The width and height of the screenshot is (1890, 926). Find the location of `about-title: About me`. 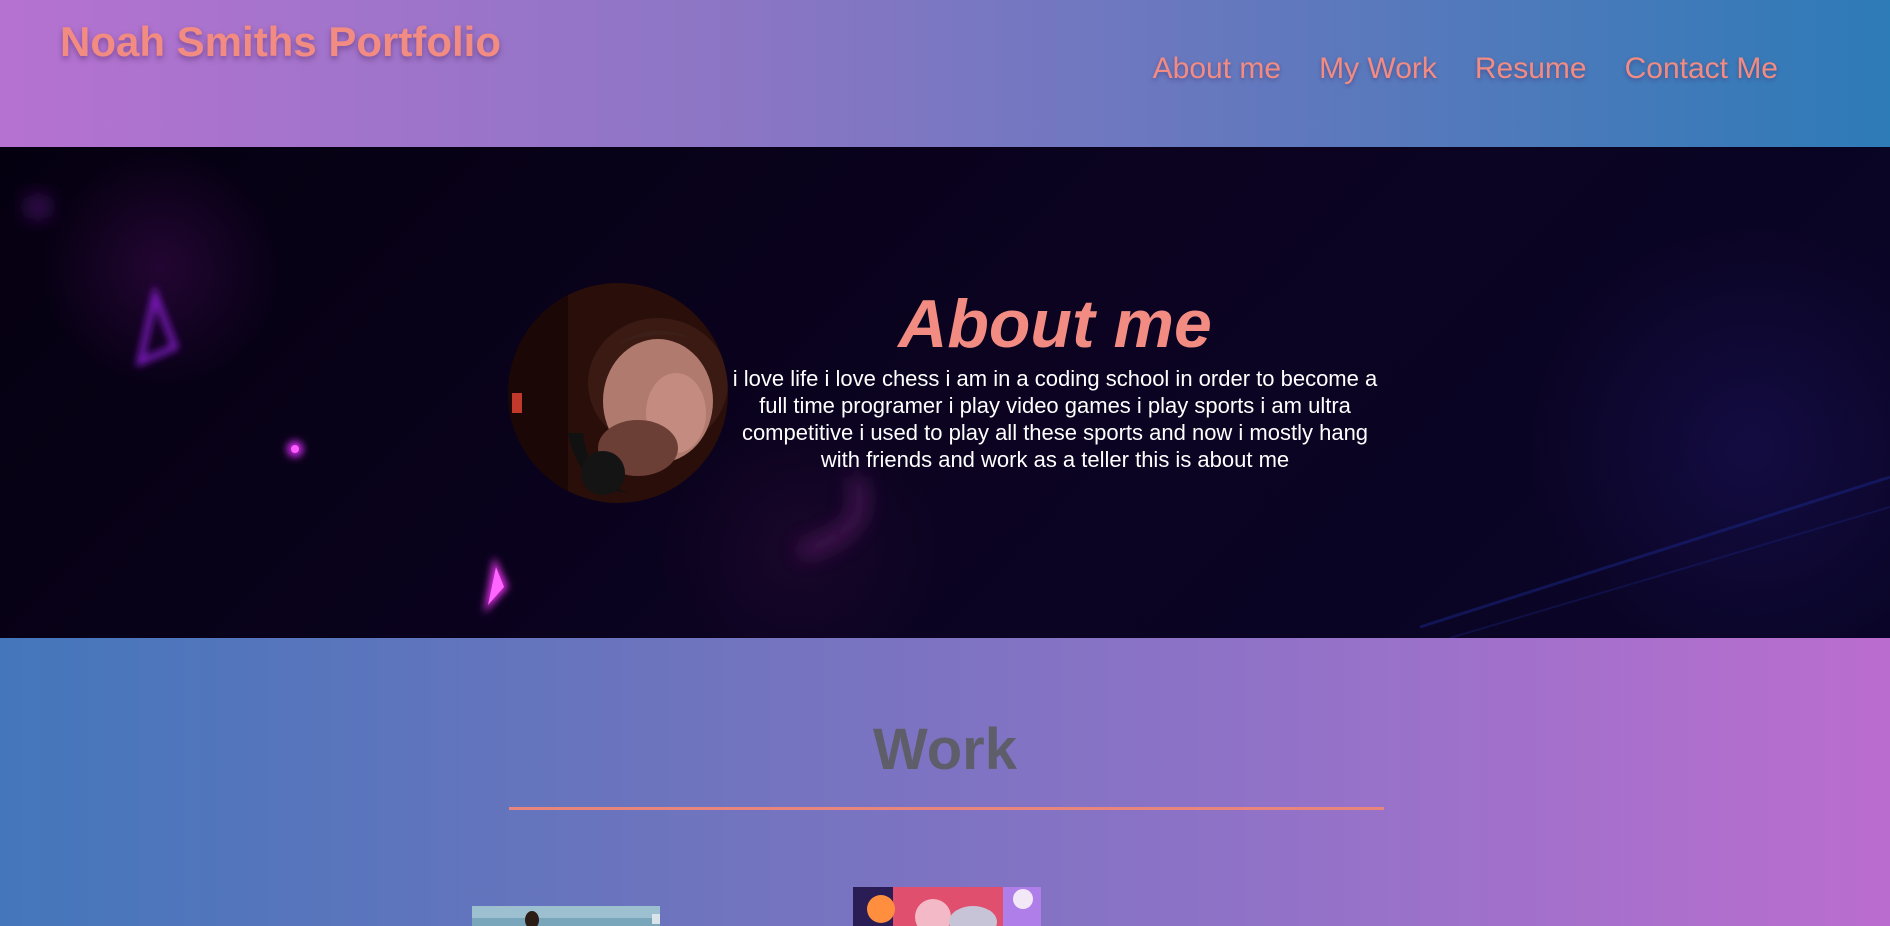

about-title: About me is located at coordinates (1055, 324).